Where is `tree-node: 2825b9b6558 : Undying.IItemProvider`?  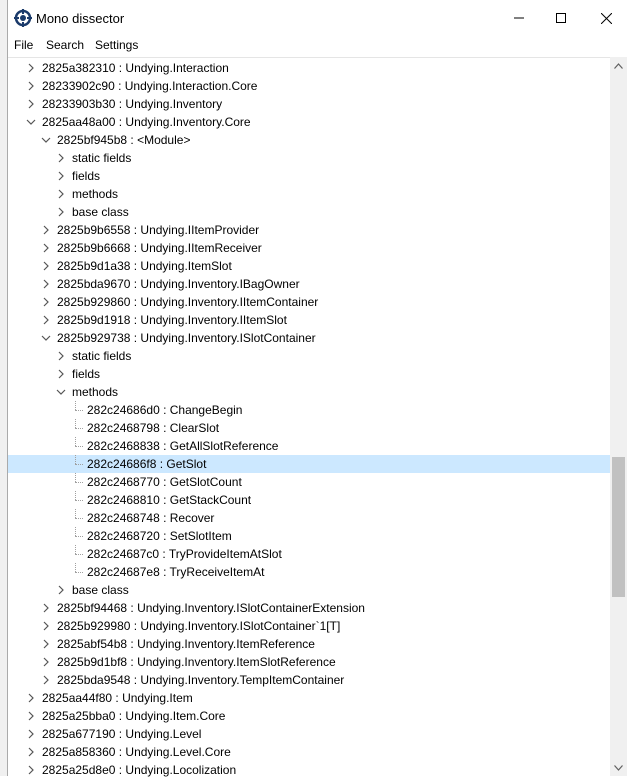 tree-node: 2825b9b6558 : Undying.IItemProvider is located at coordinates (309, 230).